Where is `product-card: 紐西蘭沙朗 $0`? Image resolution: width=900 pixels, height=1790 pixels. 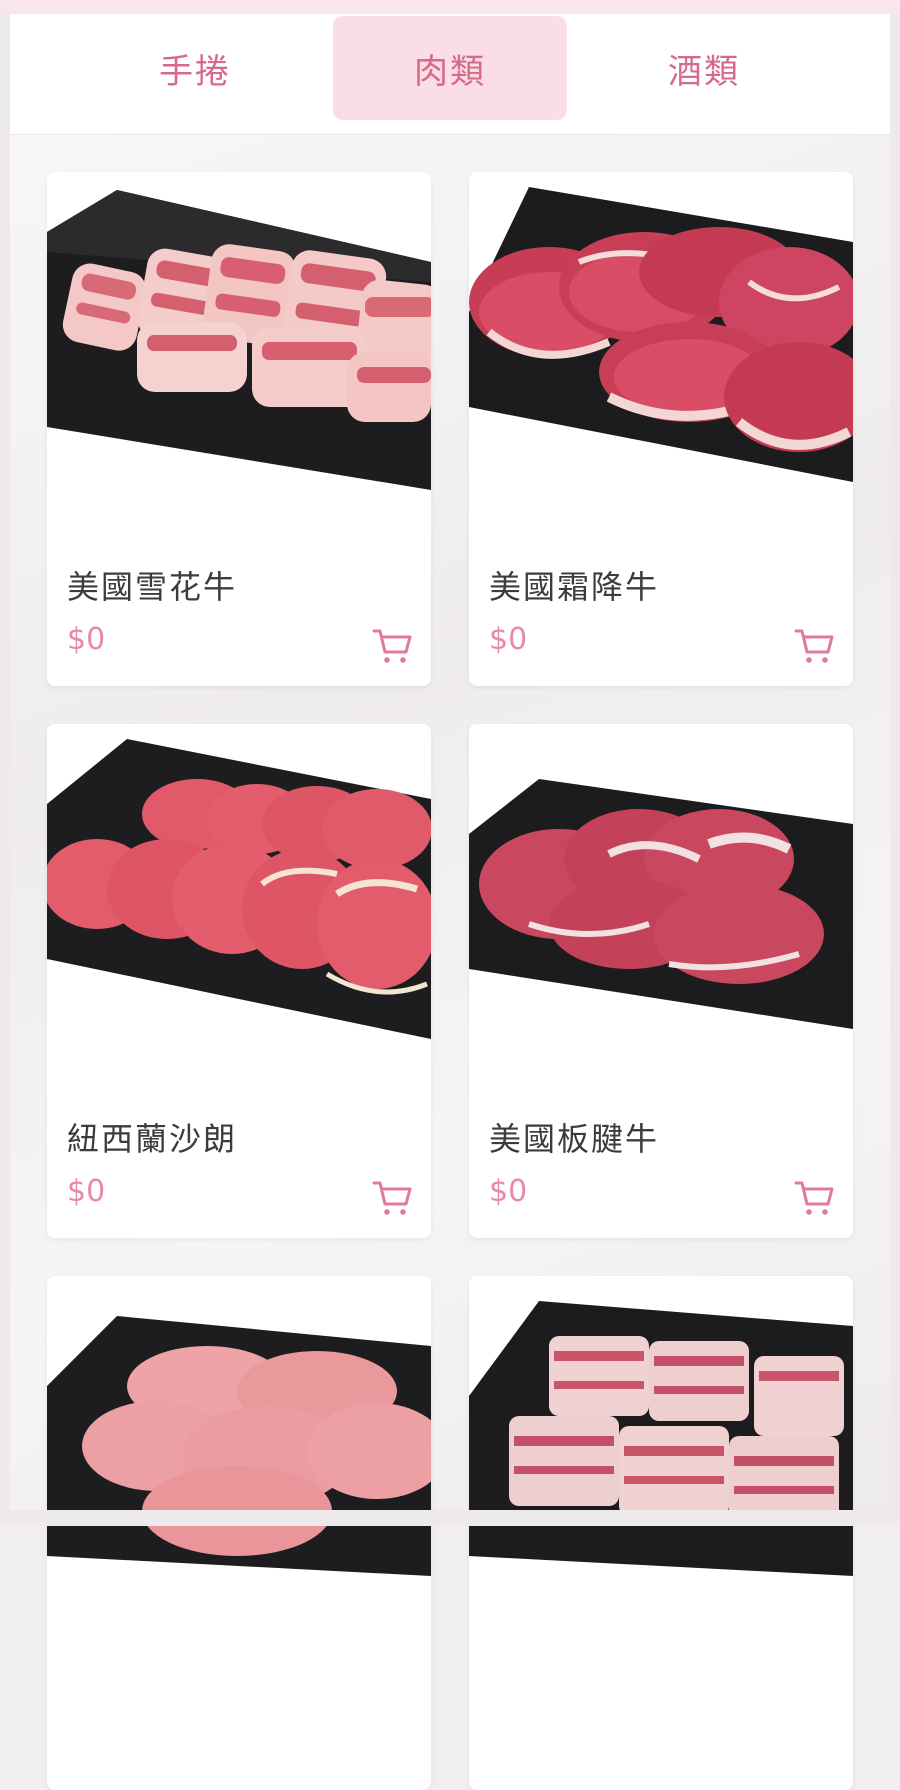 product-card: 紐西蘭沙朗 $0 is located at coordinates (239, 981).